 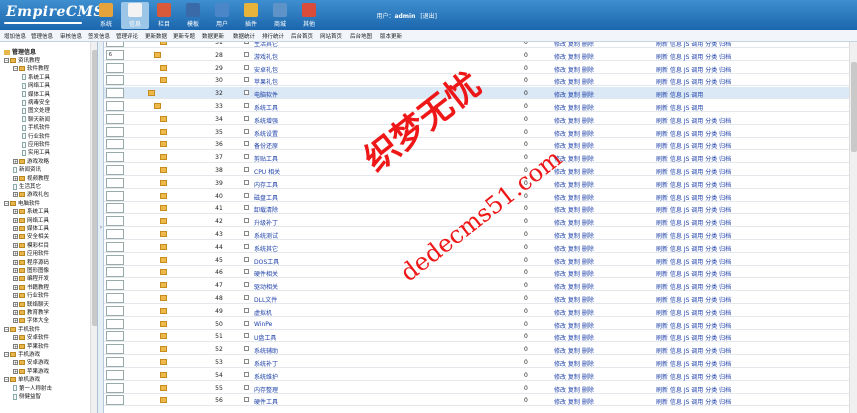 What do you see at coordinates (302, 36) in the screenshot?
I see `subnav-link: 后台首页` at bounding box center [302, 36].